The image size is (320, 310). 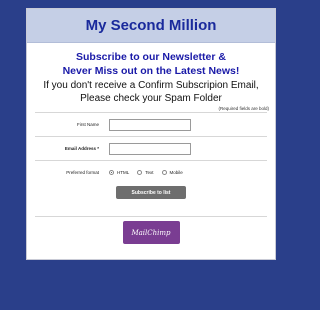 What do you see at coordinates (164, 172) in the screenshot?
I see `radio-mobile` at bounding box center [164, 172].